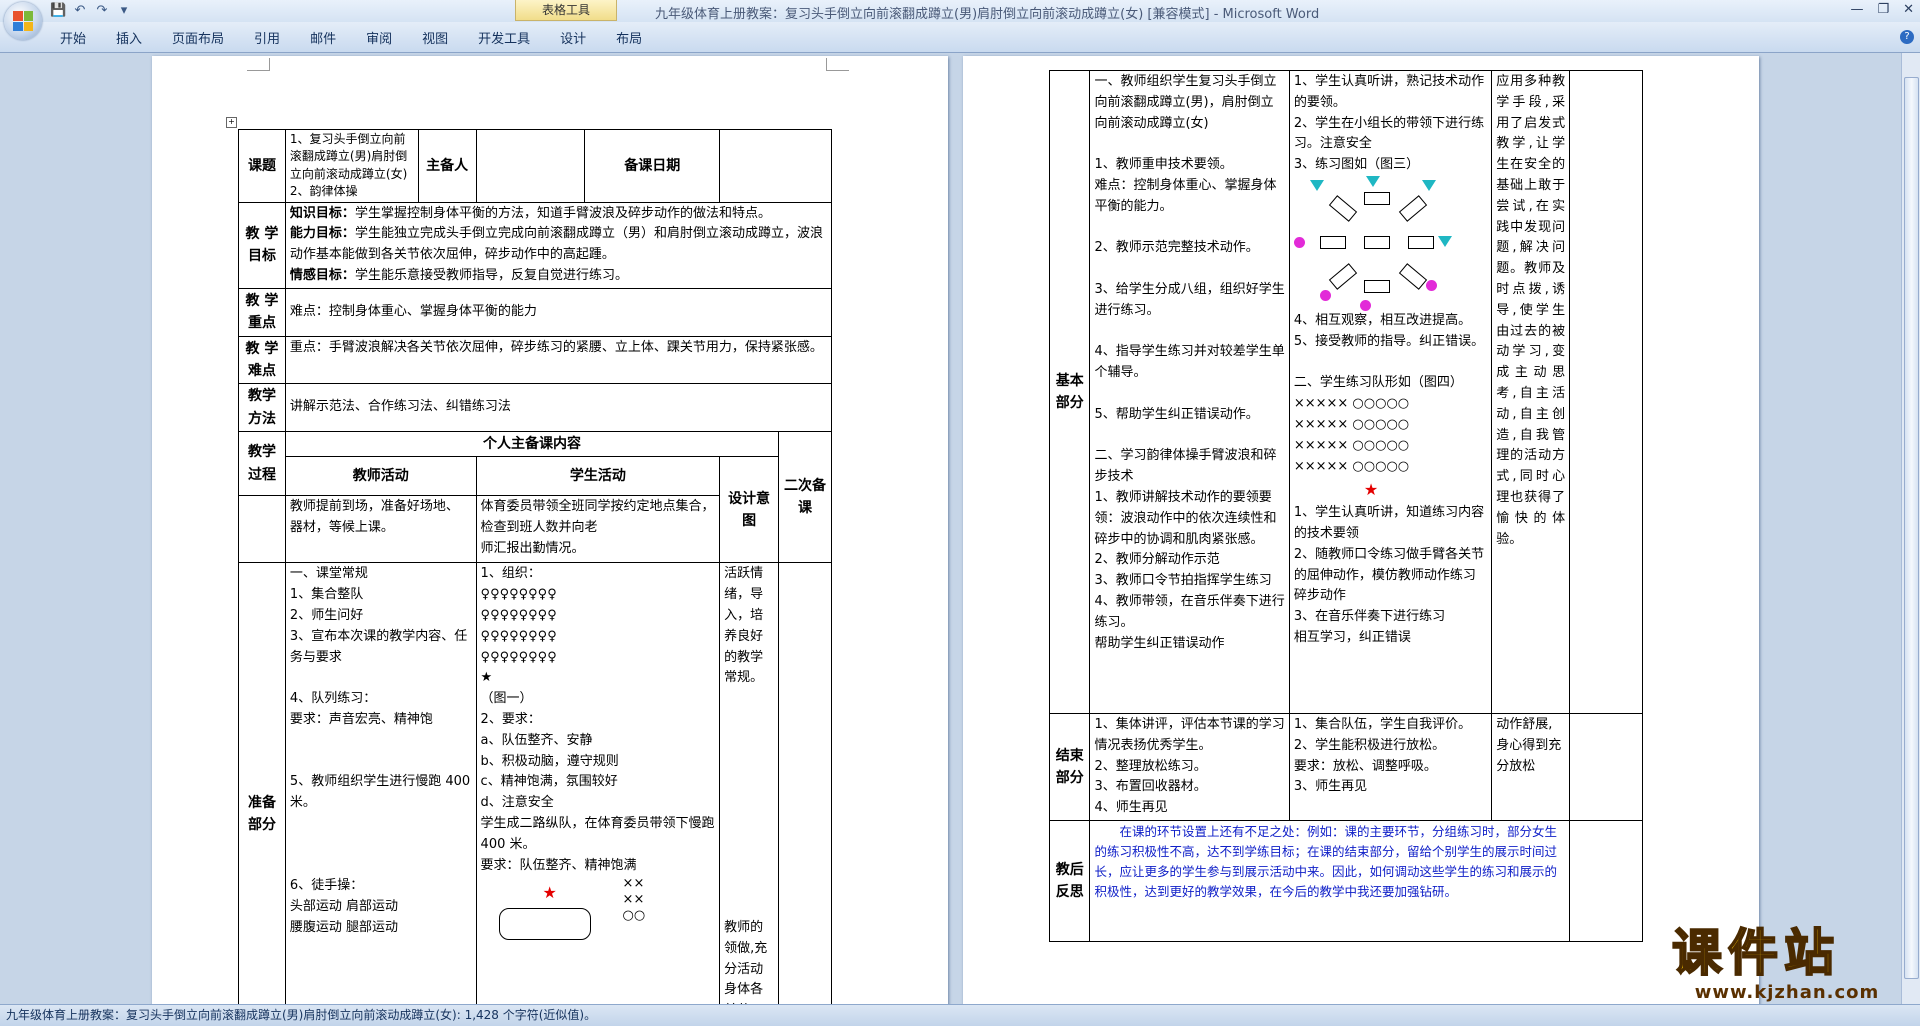  What do you see at coordinates (262, 408) in the screenshot?
I see `methods-label: 教学 方法` at bounding box center [262, 408].